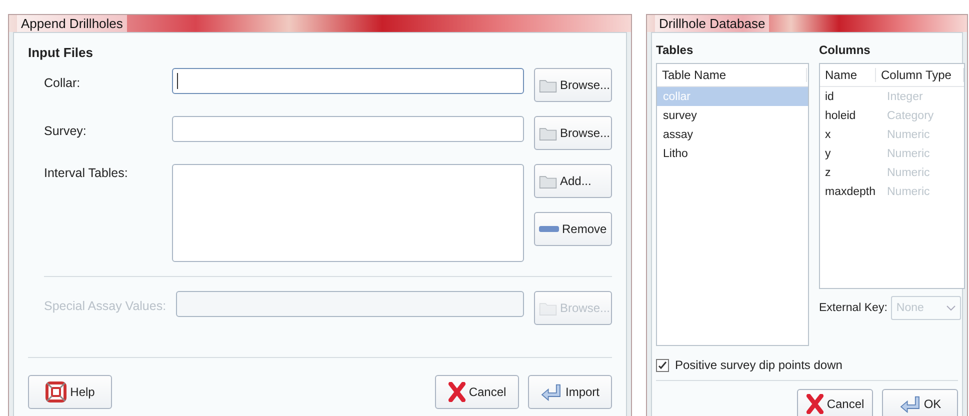 The image size is (969, 416). I want to click on table-cell-text: holeid, so click(840, 116).